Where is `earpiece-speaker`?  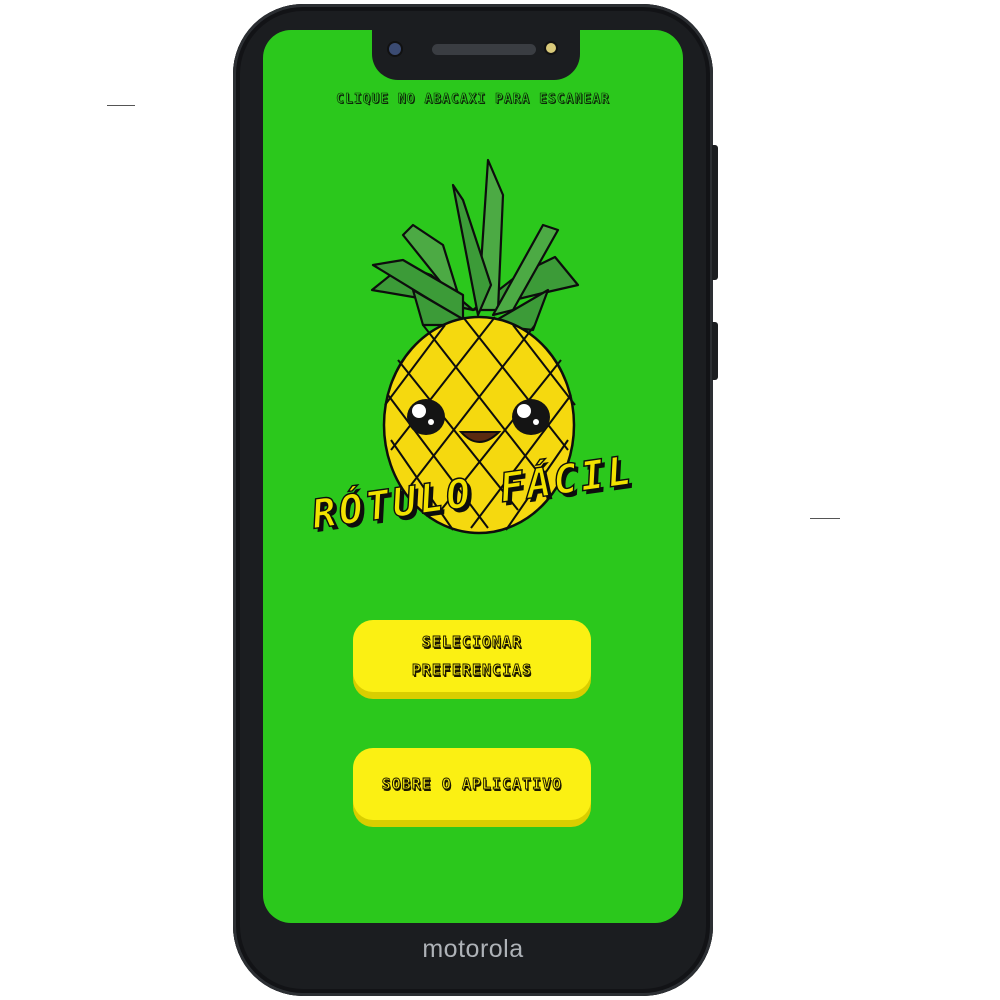
earpiece-speaker is located at coordinates (484, 49).